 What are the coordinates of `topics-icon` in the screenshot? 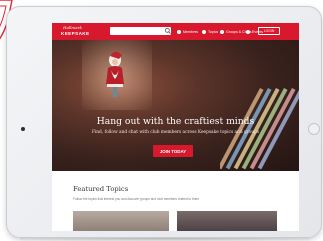 It's located at (204, 32).